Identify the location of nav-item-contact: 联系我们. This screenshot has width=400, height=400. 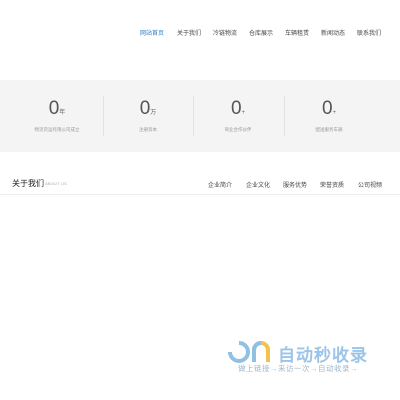
(369, 32).